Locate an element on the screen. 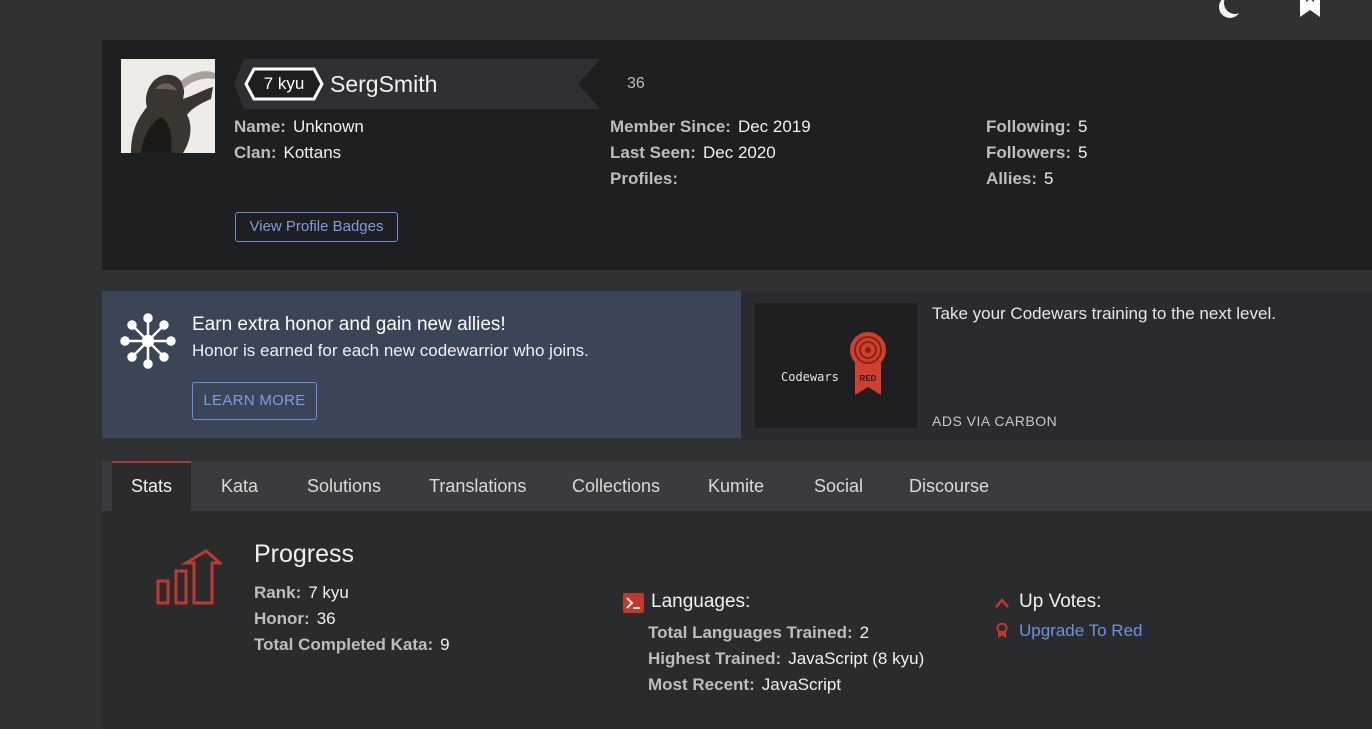 This screenshot has width=1372, height=729. info-column-identity: Name: Unknown Clan: Kottans is located at coordinates (299, 140).